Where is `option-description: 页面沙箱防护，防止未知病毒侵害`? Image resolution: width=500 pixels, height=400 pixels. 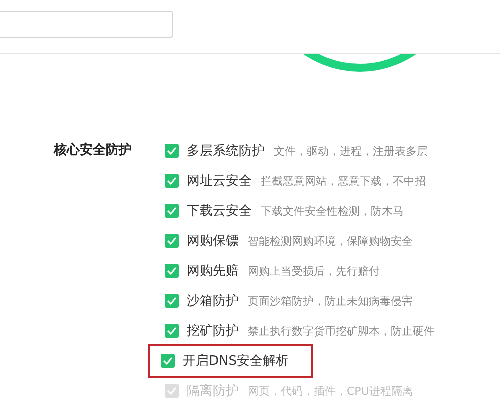
option-description: 页面沙箱防护，防止未知病毒侵害 is located at coordinates (330, 301).